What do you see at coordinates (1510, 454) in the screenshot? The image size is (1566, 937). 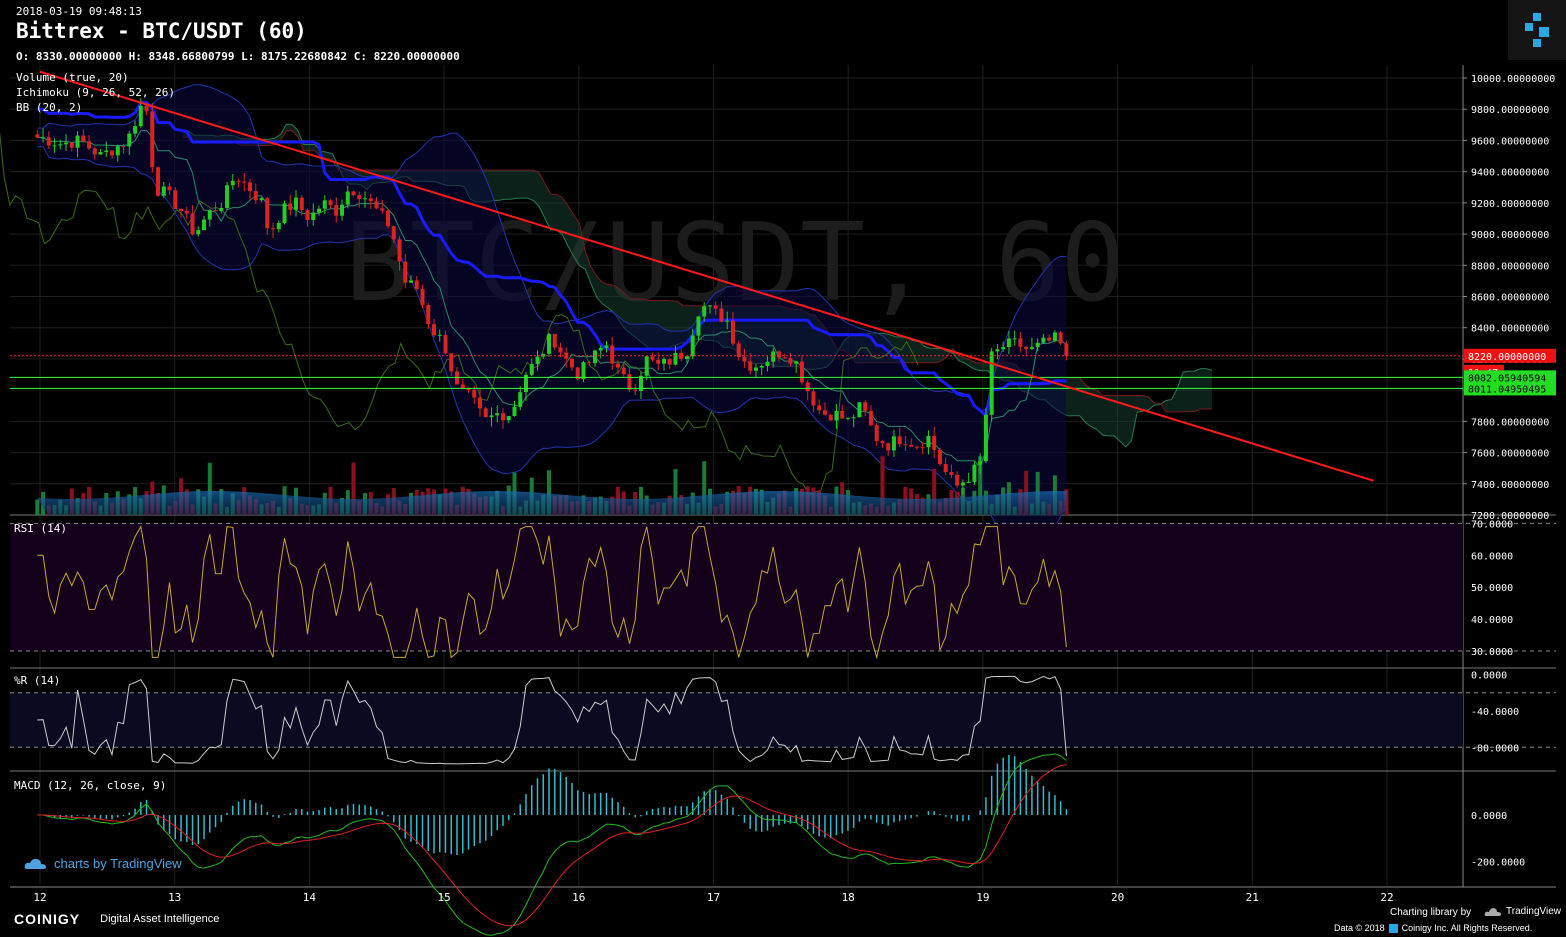 I see `y-tick-label: 7600.00000000` at bounding box center [1510, 454].